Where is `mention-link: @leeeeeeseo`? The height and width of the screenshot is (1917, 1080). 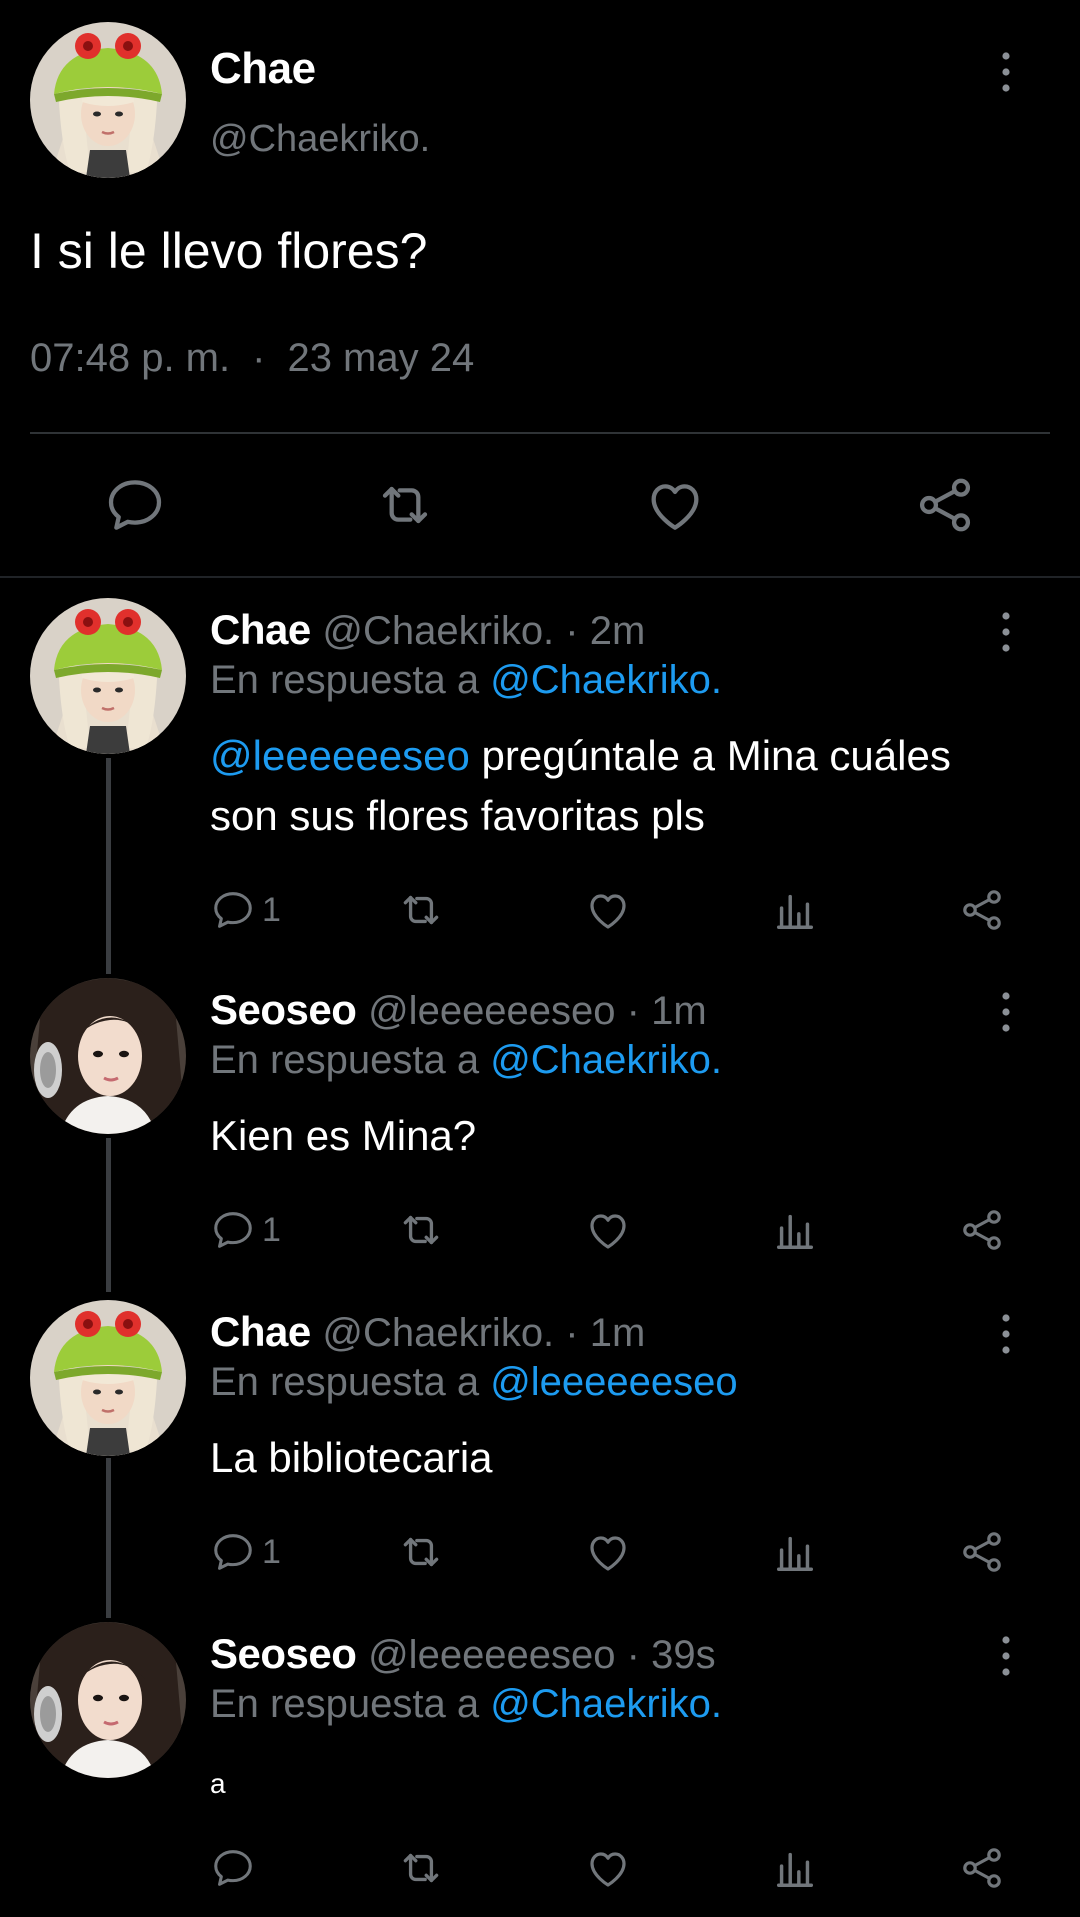 mention-link: @leeeeeeseo is located at coordinates (340, 755).